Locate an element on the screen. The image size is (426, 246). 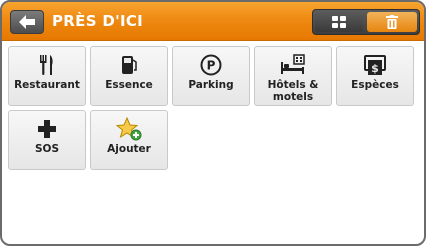
category-label: Espèces is located at coordinates (375, 85).